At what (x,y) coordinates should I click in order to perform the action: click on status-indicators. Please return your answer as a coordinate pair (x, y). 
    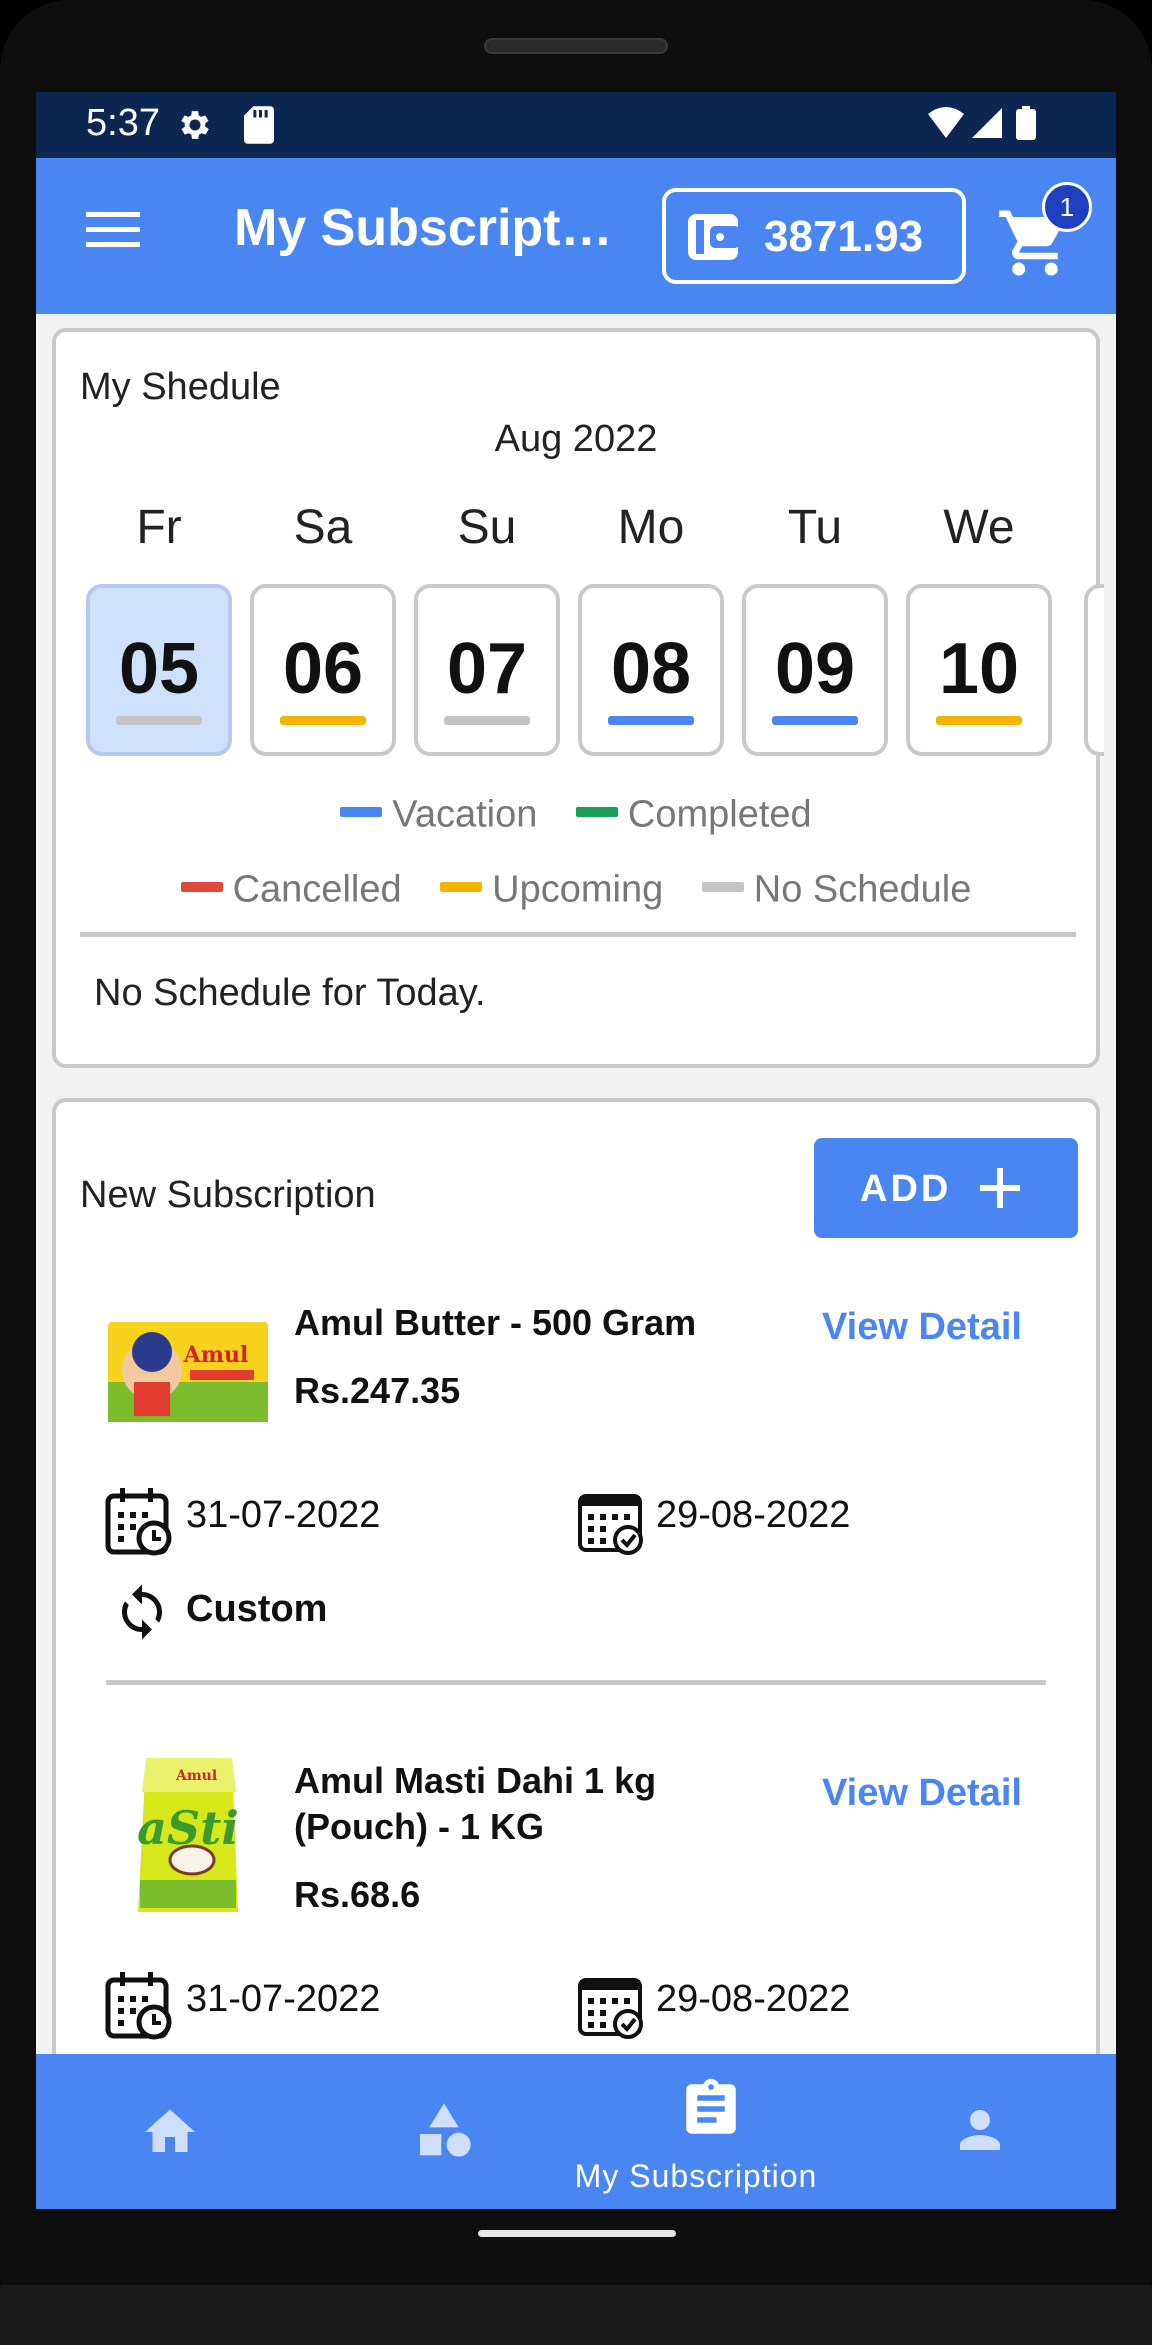
    Looking at the image, I should click on (982, 123).